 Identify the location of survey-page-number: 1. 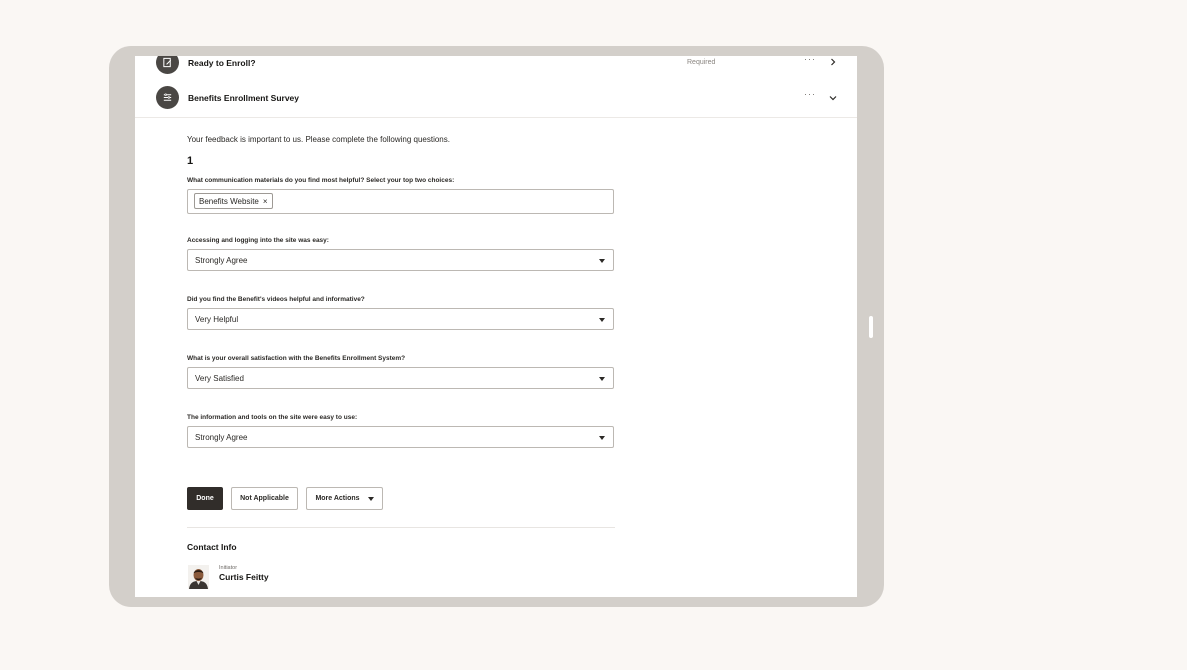
(190, 161).